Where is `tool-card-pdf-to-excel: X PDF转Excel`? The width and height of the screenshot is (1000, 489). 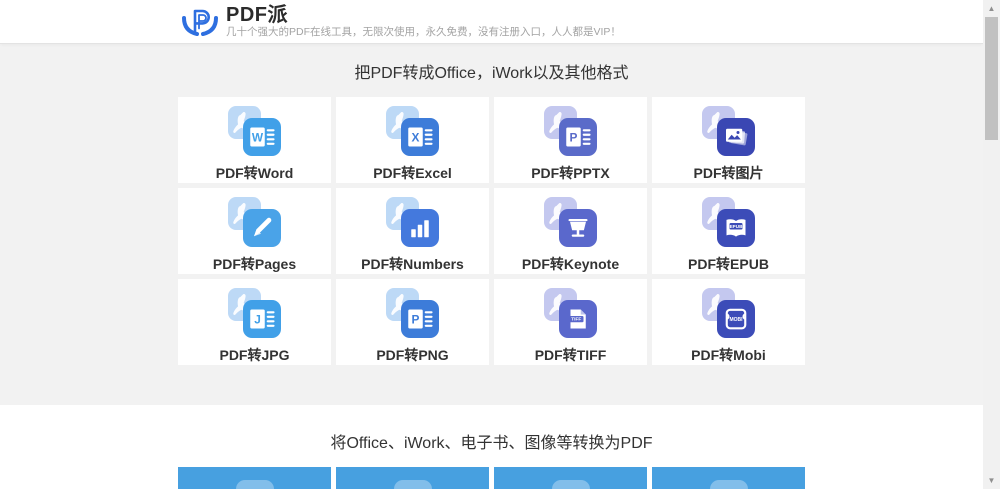 tool-card-pdf-to-excel: X PDF转Excel is located at coordinates (412, 140).